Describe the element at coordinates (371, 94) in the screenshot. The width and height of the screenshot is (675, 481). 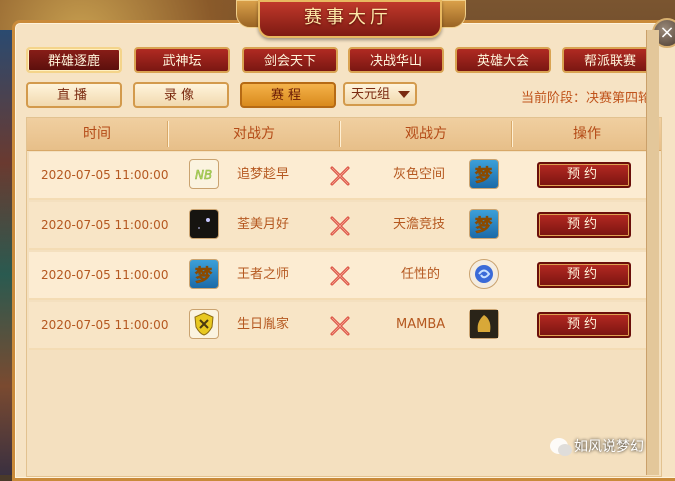
I see `group-dropdown-value: 天元组` at that location.